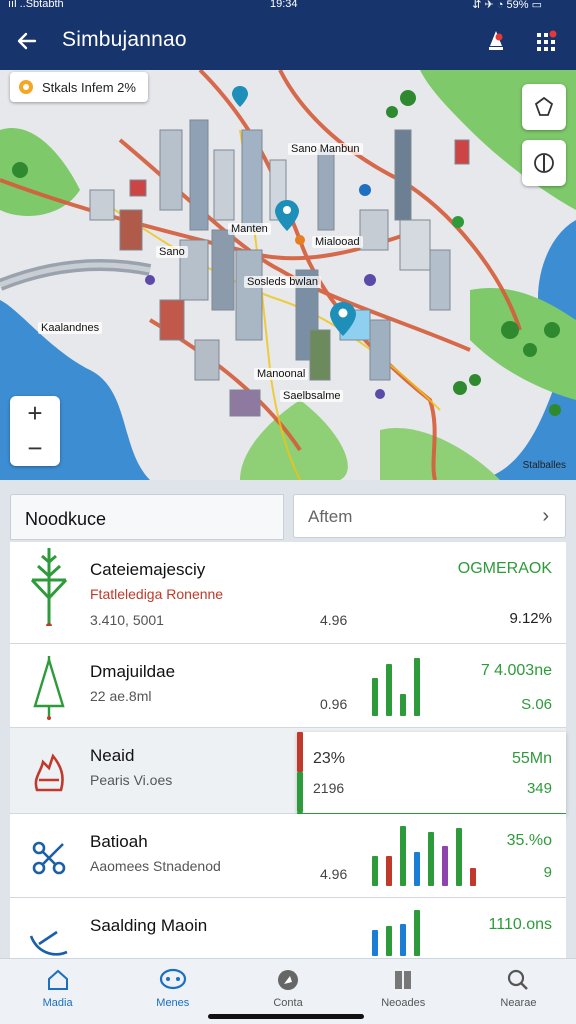 The height and width of the screenshot is (1024, 576). What do you see at coordinates (329, 788) in the screenshot?
I see `item-percent-secondary: 2196` at bounding box center [329, 788].